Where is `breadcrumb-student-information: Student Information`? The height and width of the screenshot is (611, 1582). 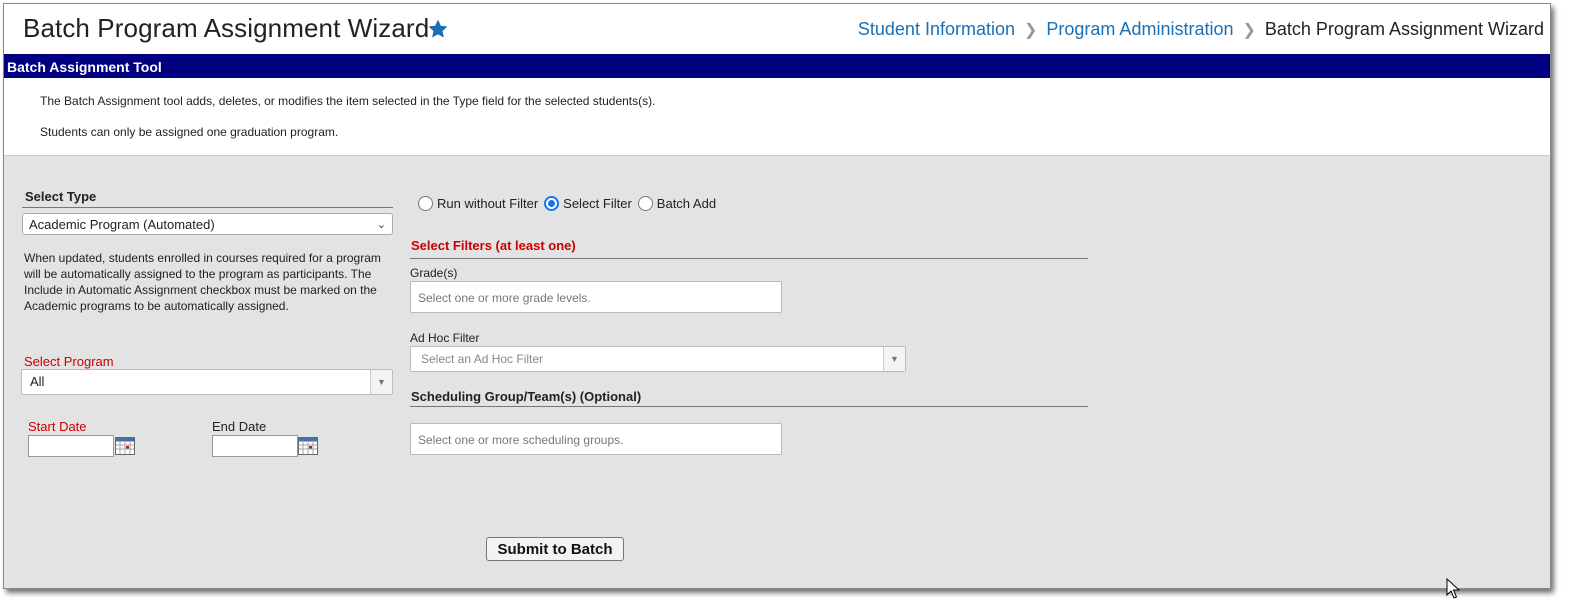
breadcrumb-student-information: Student Information is located at coordinates (936, 29).